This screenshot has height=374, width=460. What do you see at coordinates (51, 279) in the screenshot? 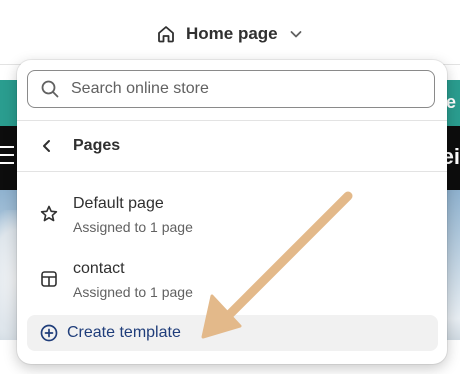
I see `layout-icon` at bounding box center [51, 279].